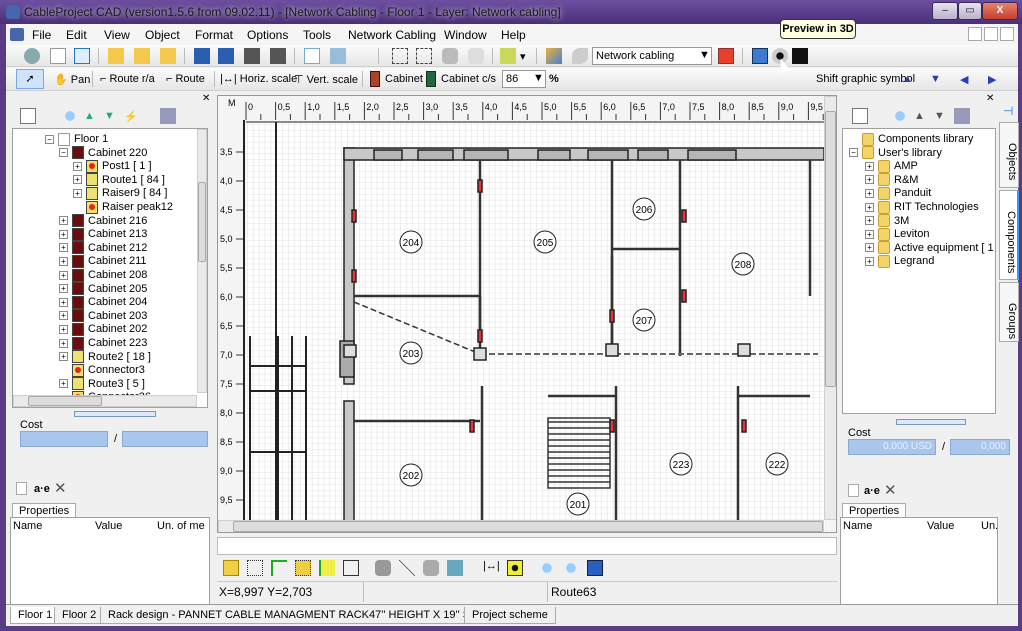  Describe the element at coordinates (231, 568) in the screenshot. I see `grid-snap-icon` at that location.